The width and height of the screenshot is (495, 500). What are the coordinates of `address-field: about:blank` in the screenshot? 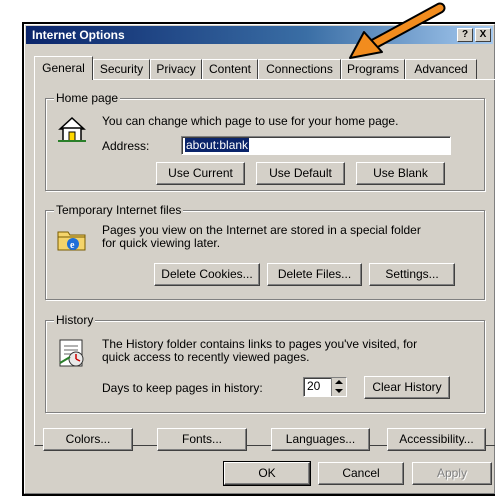 It's located at (316, 145).